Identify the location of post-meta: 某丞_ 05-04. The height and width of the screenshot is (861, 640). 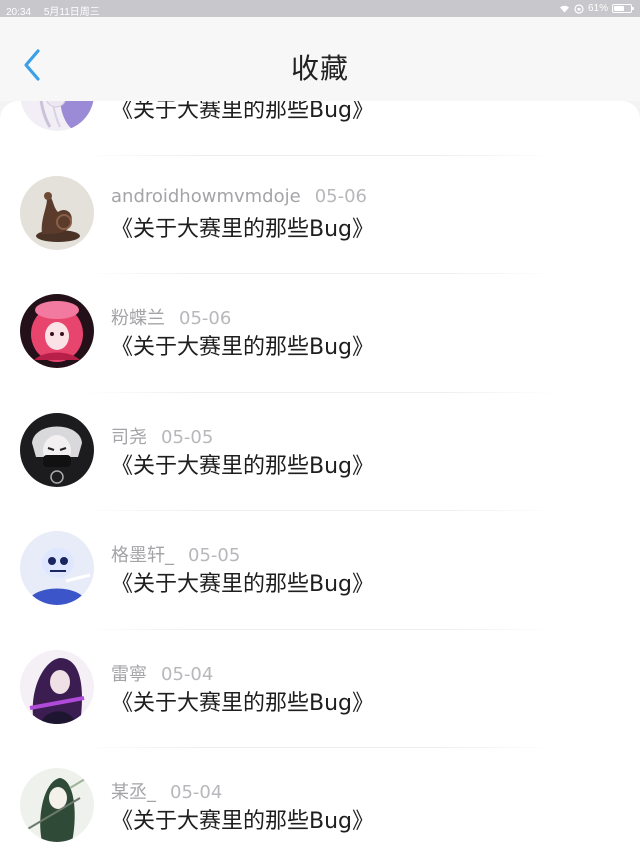
(166, 791).